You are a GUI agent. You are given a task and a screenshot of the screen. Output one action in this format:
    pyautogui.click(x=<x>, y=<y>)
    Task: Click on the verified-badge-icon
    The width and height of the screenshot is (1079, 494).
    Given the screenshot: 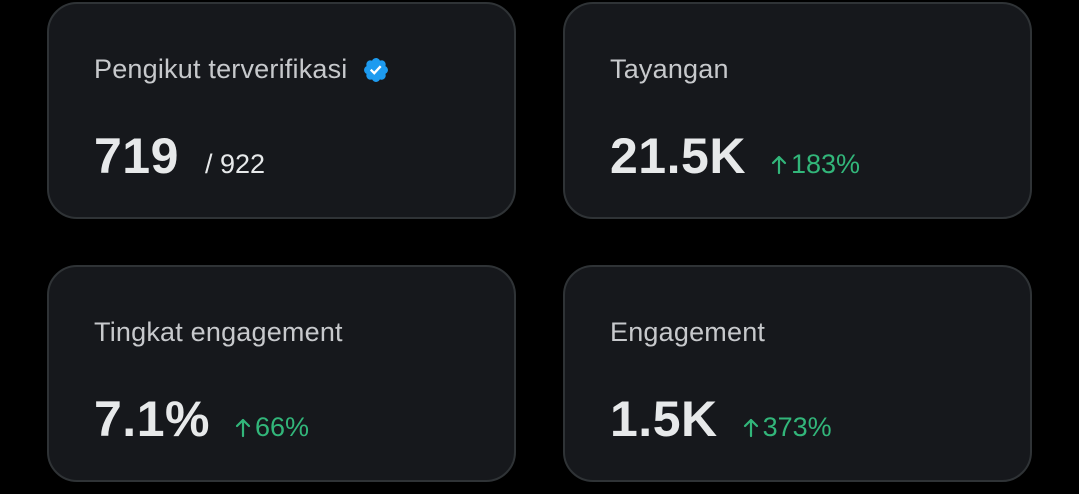 What is the action you would take?
    pyautogui.click(x=376, y=70)
    